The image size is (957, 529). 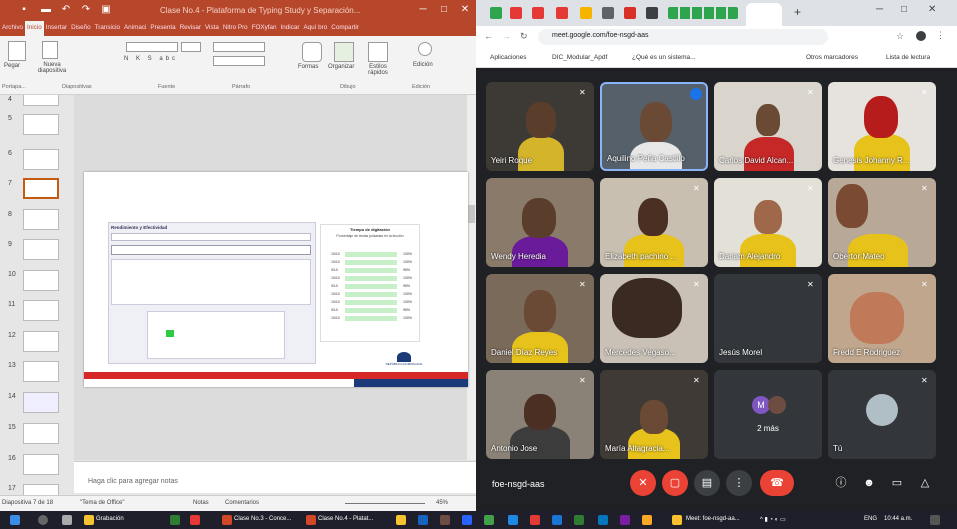 I want to click on autosave-icon: ▪, so click(x=24, y=9).